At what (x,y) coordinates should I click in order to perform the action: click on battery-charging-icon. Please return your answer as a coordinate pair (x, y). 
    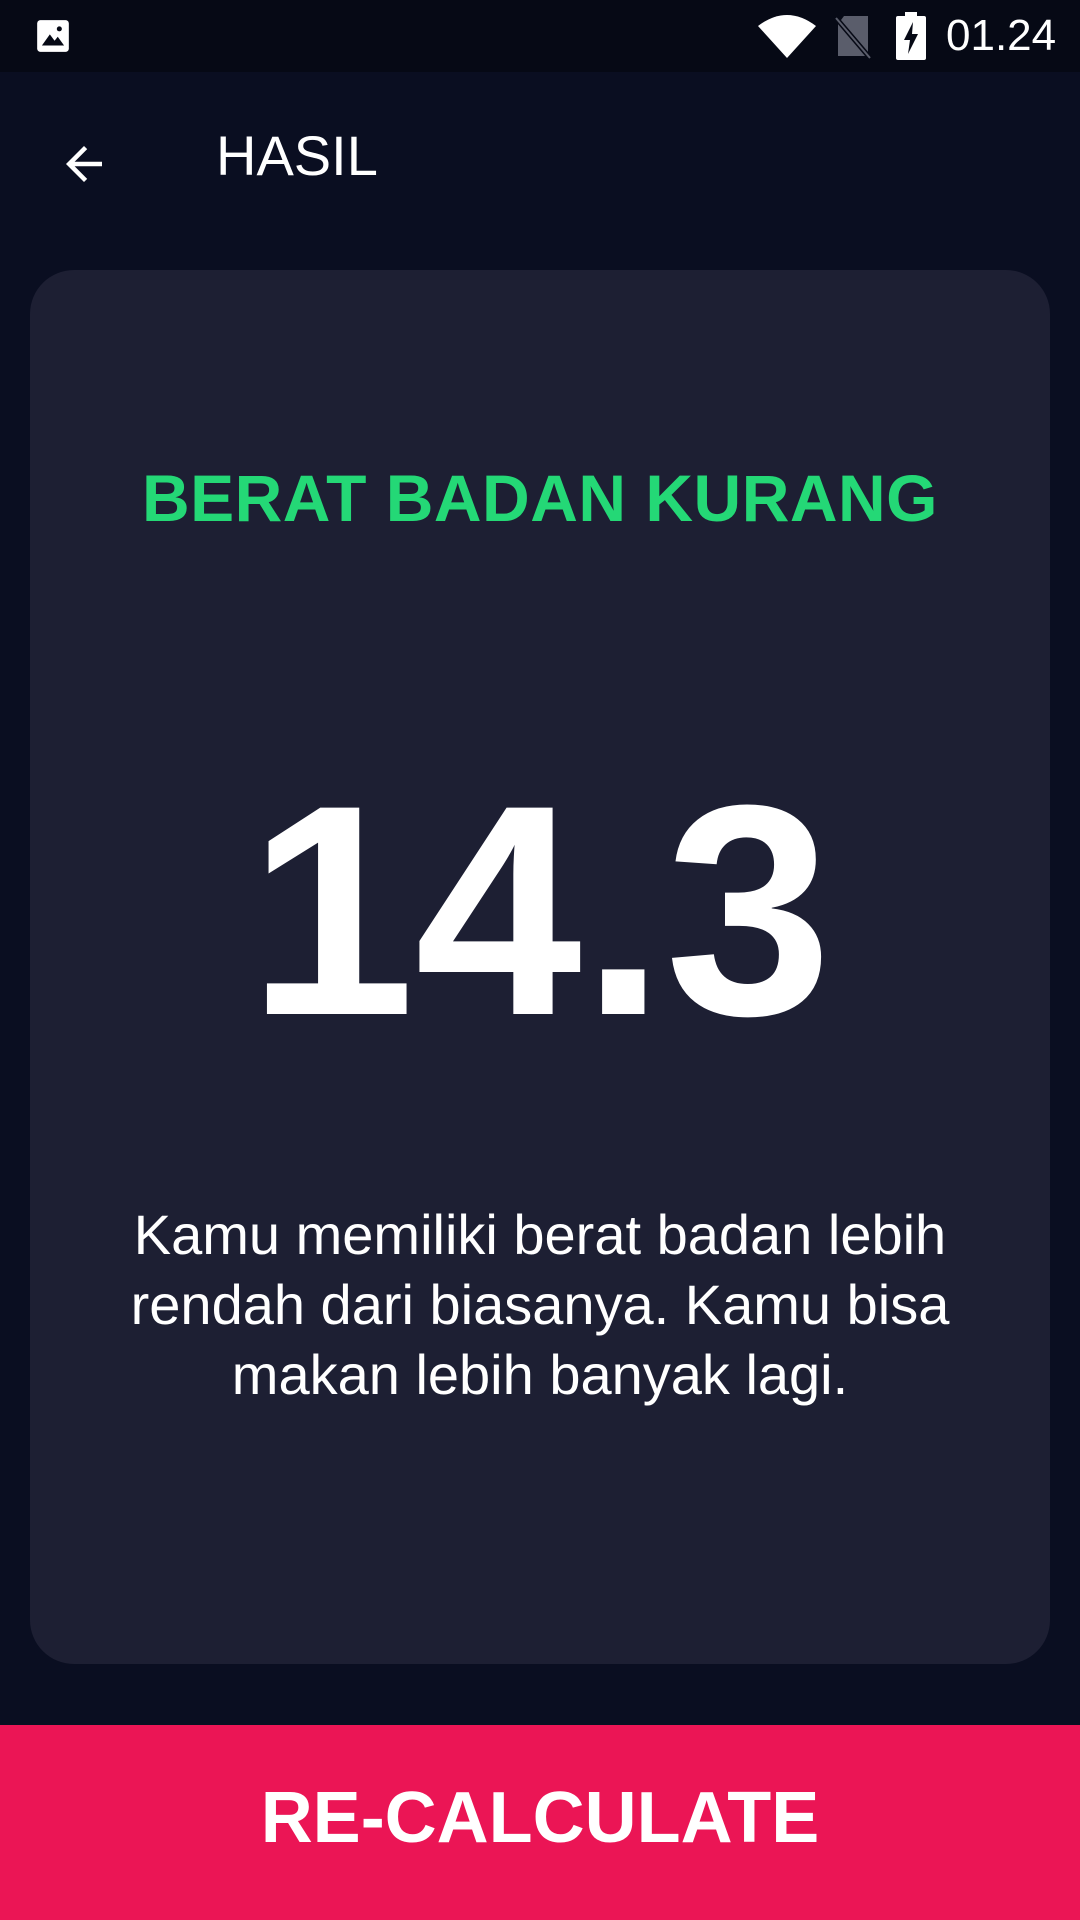
    Looking at the image, I should click on (911, 36).